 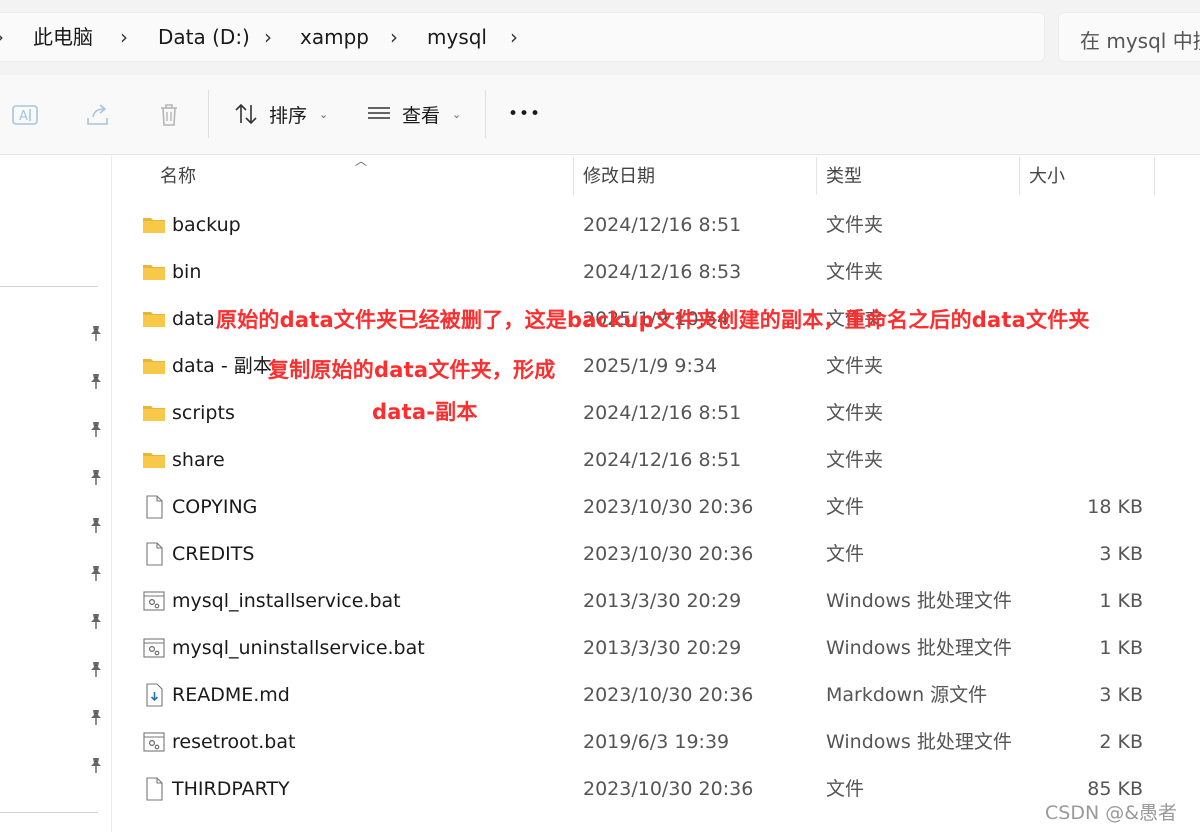 What do you see at coordinates (361, 161) in the screenshot?
I see `sort-ascending-icon: ︿` at bounding box center [361, 161].